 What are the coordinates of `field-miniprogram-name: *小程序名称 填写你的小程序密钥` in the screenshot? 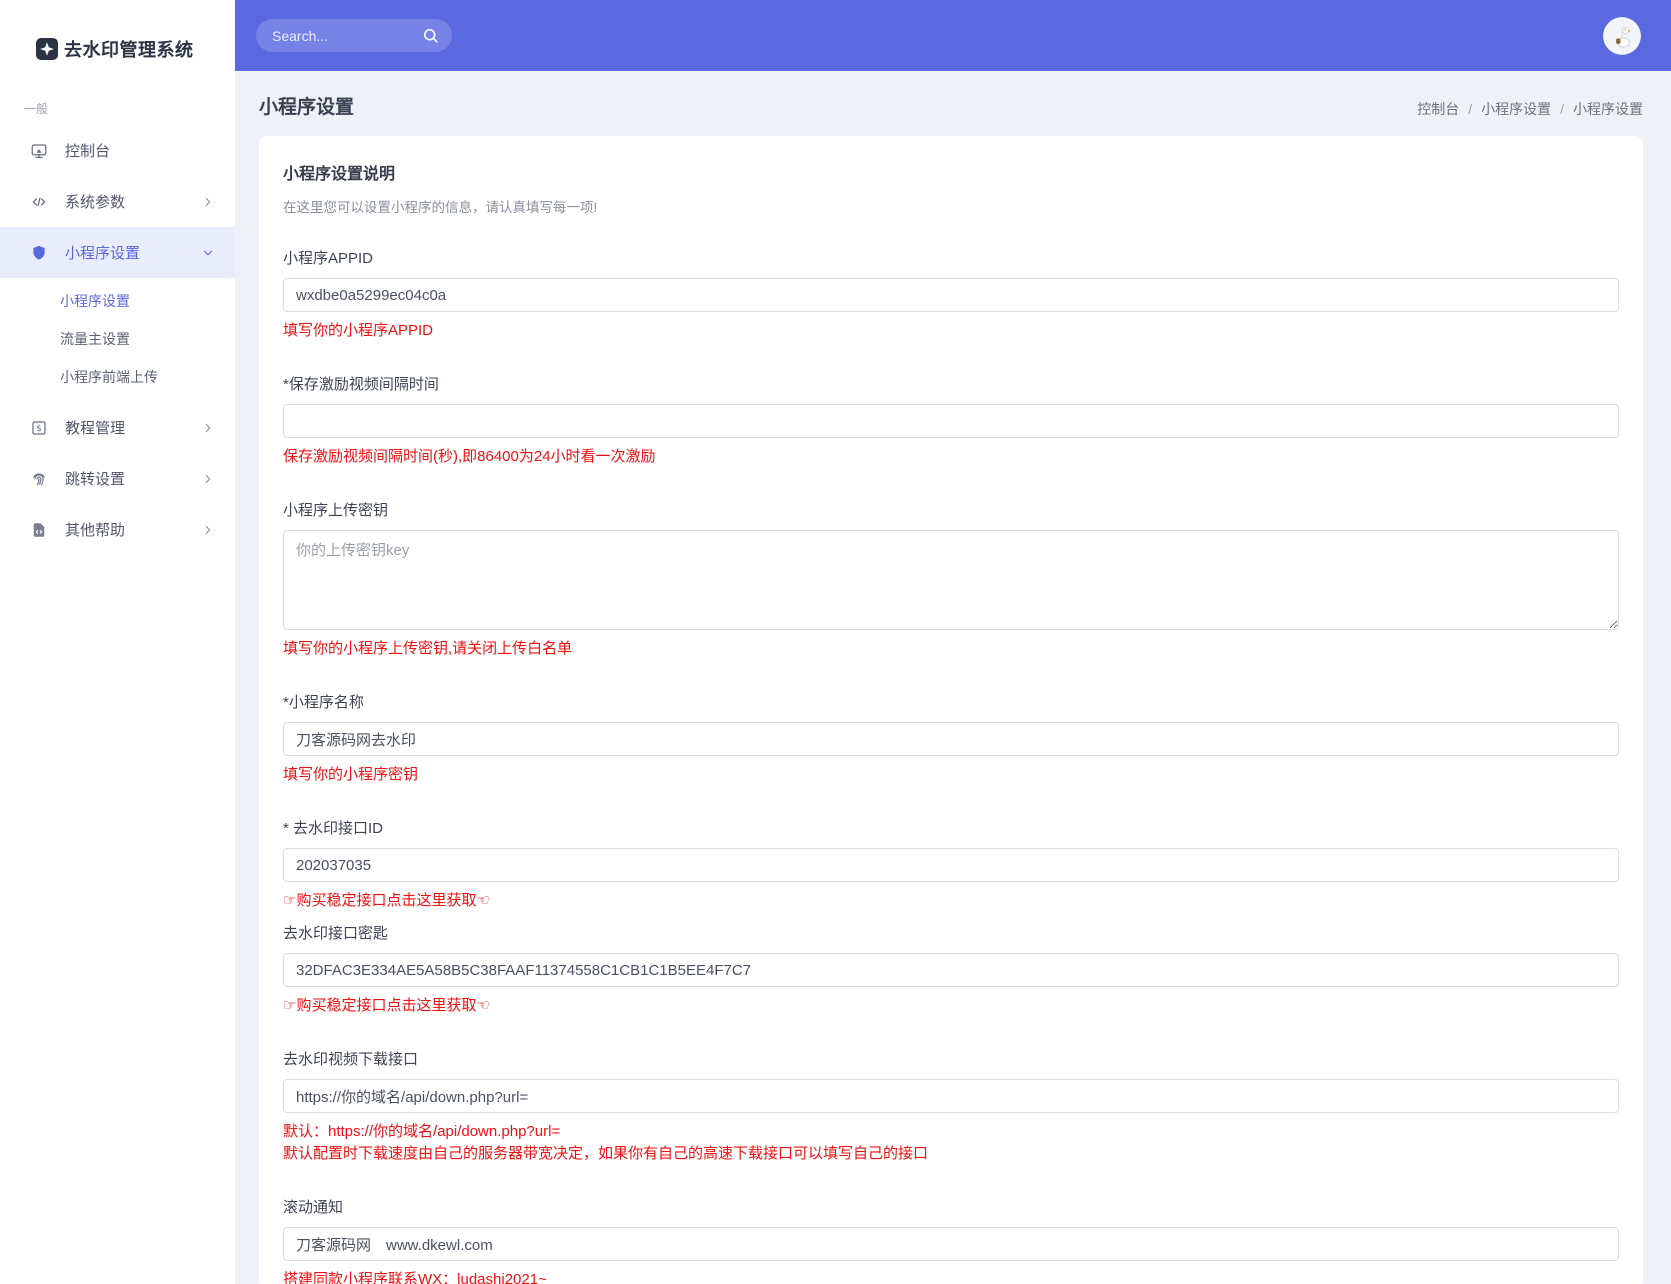 It's located at (951, 738).